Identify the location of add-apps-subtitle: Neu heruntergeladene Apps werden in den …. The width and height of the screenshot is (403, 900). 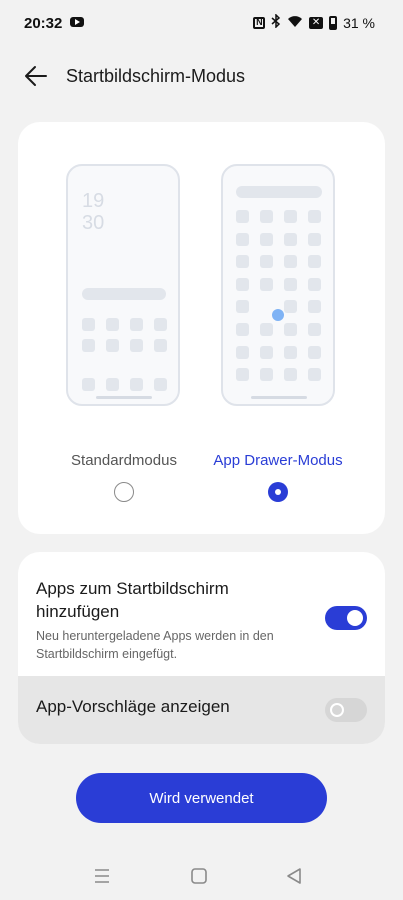
(155, 645).